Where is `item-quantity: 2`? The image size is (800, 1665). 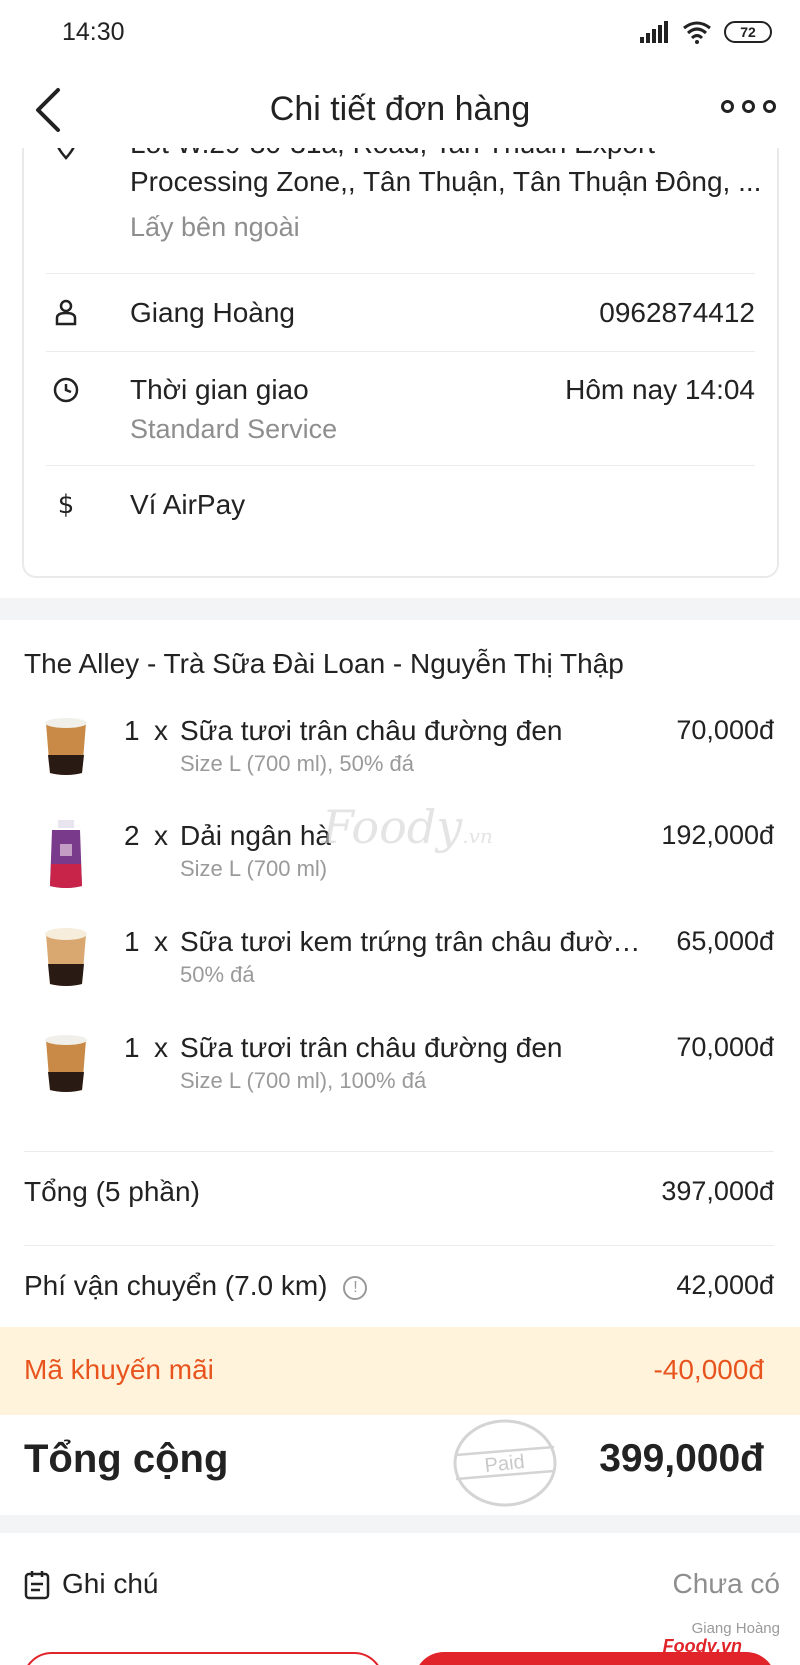
item-quantity: 2 is located at coordinates (132, 835).